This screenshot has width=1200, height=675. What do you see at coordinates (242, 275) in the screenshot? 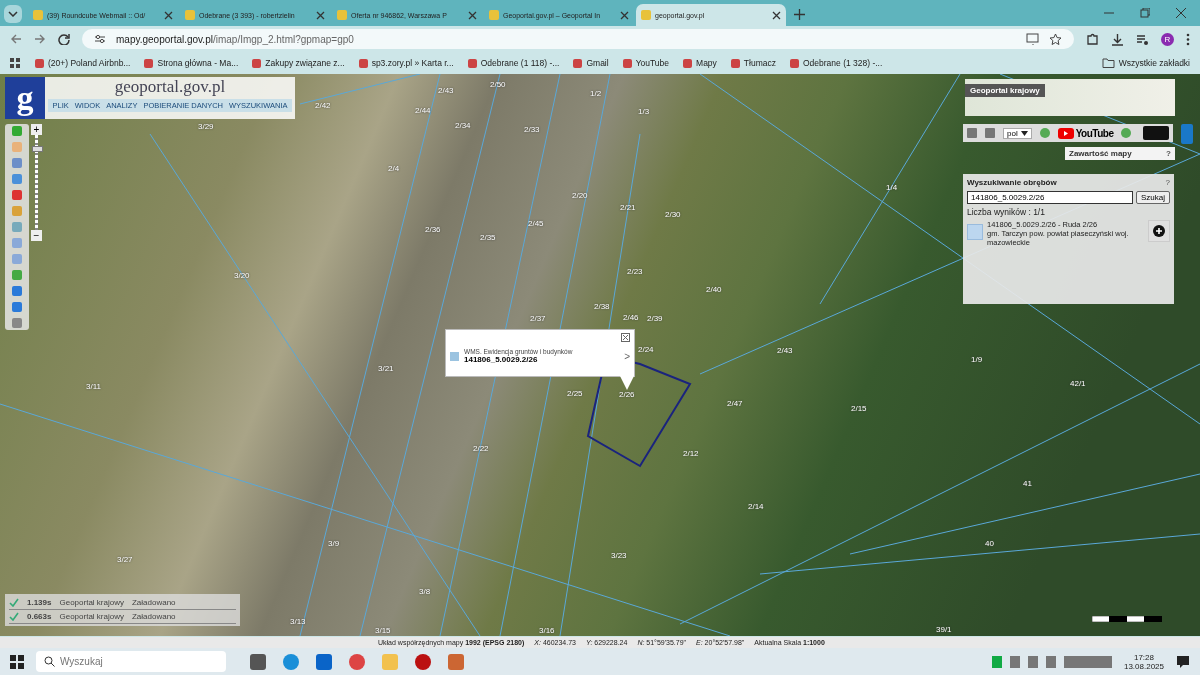
I see `parcel-label: 3/20` at bounding box center [242, 275].